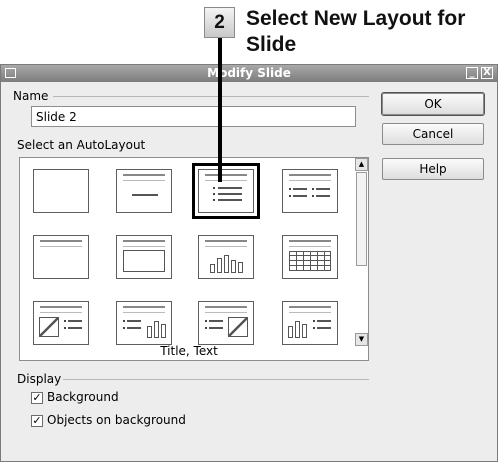 Image resolution: width=500 pixels, height=464 pixels. What do you see at coordinates (361, 164) in the screenshot?
I see `scroll-up-icon: ▲` at bounding box center [361, 164].